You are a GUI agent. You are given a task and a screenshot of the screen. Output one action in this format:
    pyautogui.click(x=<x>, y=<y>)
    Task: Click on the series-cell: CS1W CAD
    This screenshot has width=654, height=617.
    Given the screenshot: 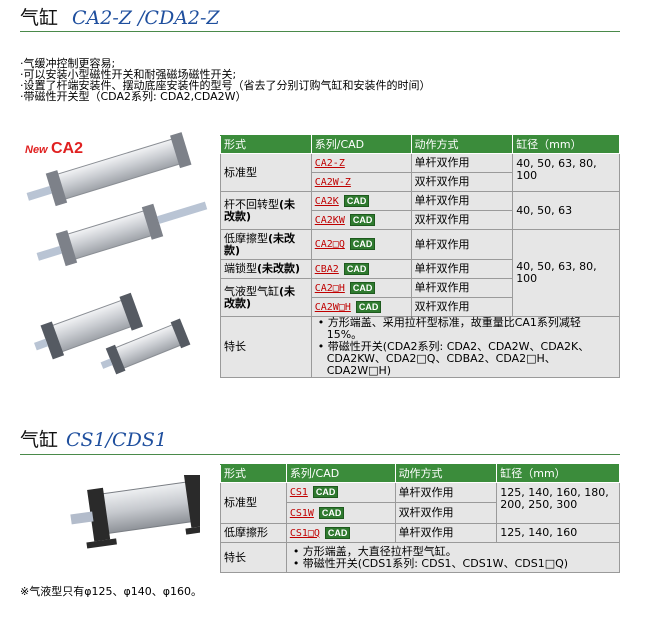 What is the action you would take?
    pyautogui.click(x=340, y=513)
    